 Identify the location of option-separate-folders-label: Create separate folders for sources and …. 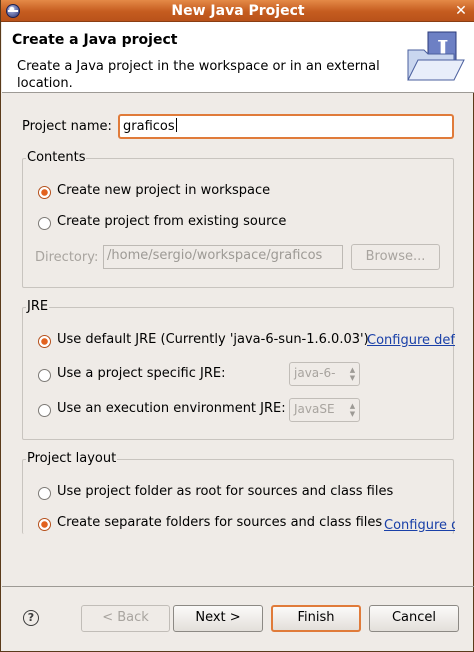
(219, 522).